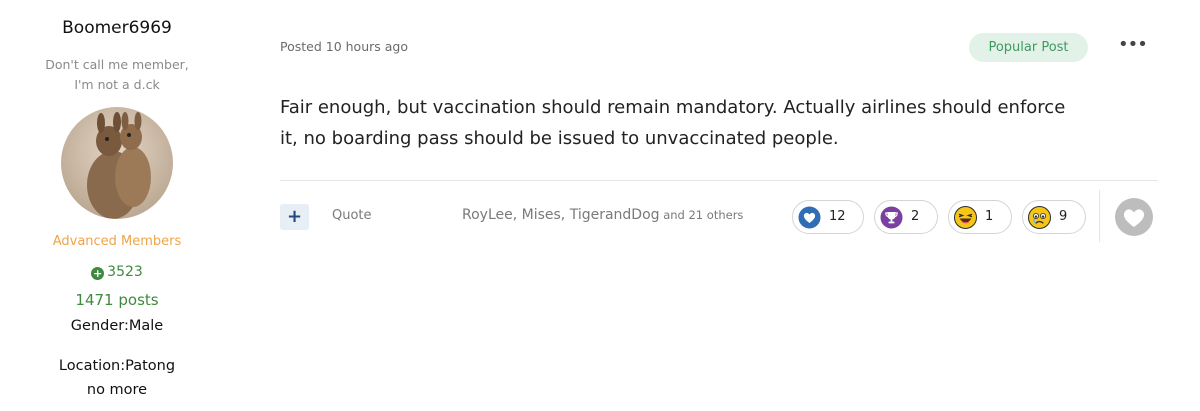 This screenshot has width=1200, height=411. What do you see at coordinates (117, 75) in the screenshot?
I see `author-tagline: Don't call me member, I'm not a d.ck` at bounding box center [117, 75].